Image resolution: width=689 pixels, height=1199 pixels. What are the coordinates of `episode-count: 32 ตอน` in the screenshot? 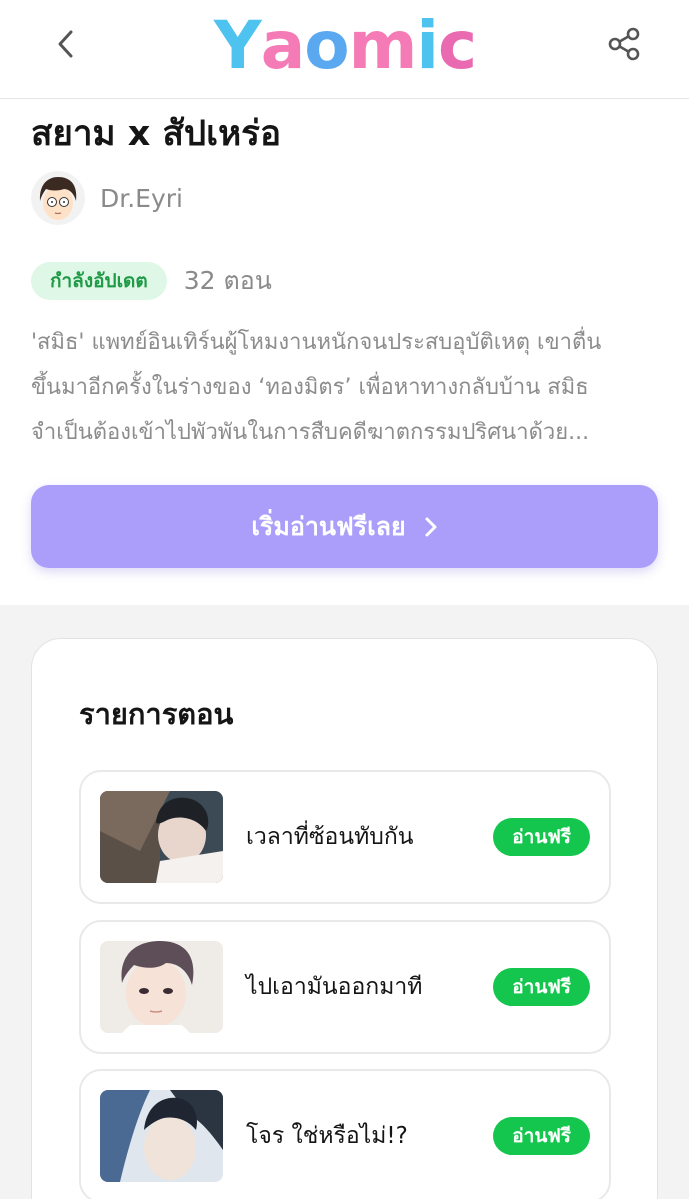 It's located at (227, 280).